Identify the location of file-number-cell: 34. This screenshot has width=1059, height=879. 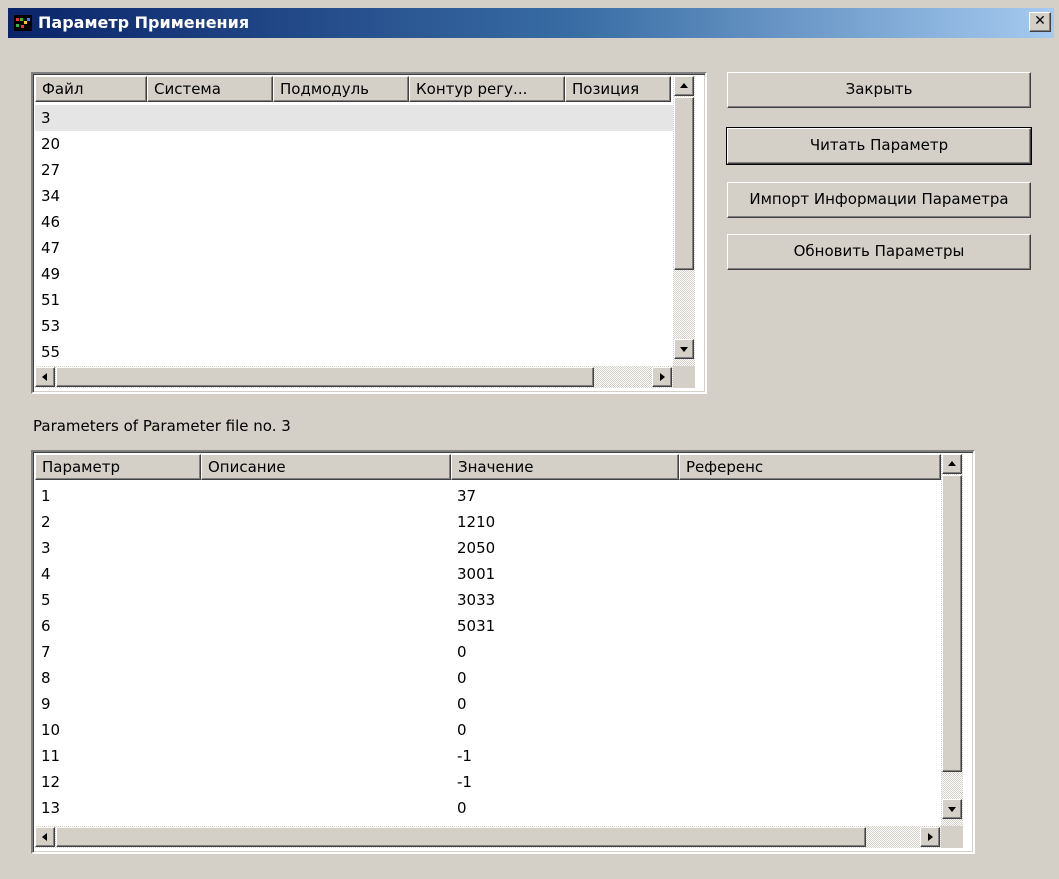
(51, 196).